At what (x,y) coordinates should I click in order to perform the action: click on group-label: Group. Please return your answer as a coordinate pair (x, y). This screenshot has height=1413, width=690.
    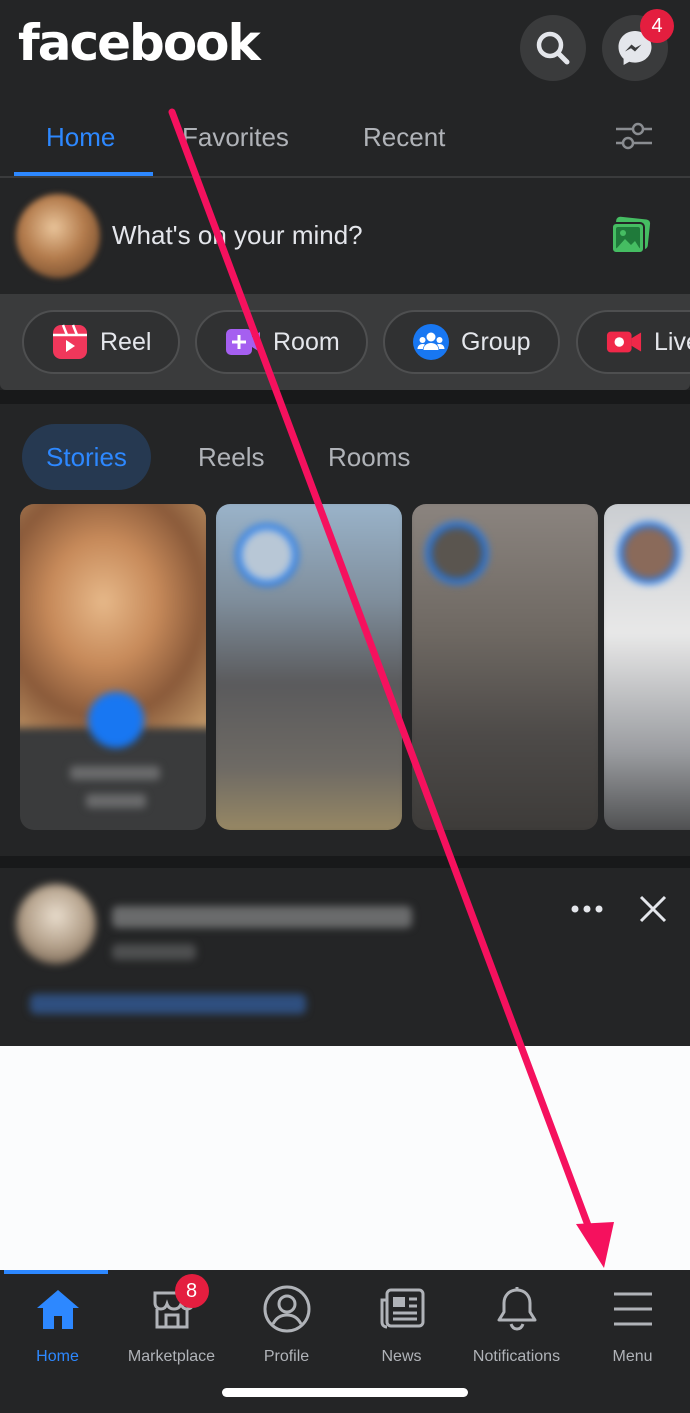
    Looking at the image, I should click on (496, 341).